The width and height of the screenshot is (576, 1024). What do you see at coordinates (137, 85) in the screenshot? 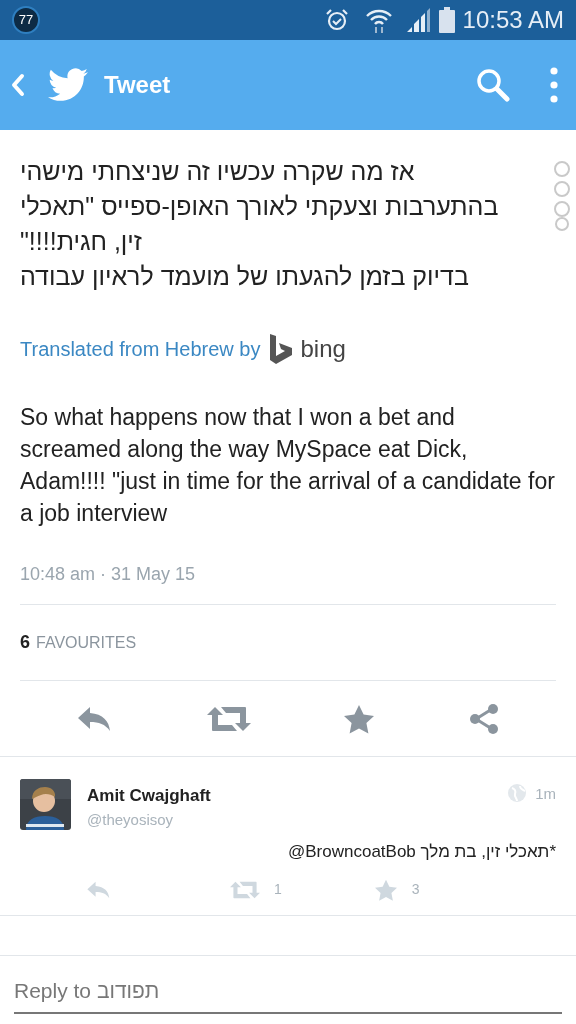
I see `screen-title: Tweet` at bounding box center [137, 85].